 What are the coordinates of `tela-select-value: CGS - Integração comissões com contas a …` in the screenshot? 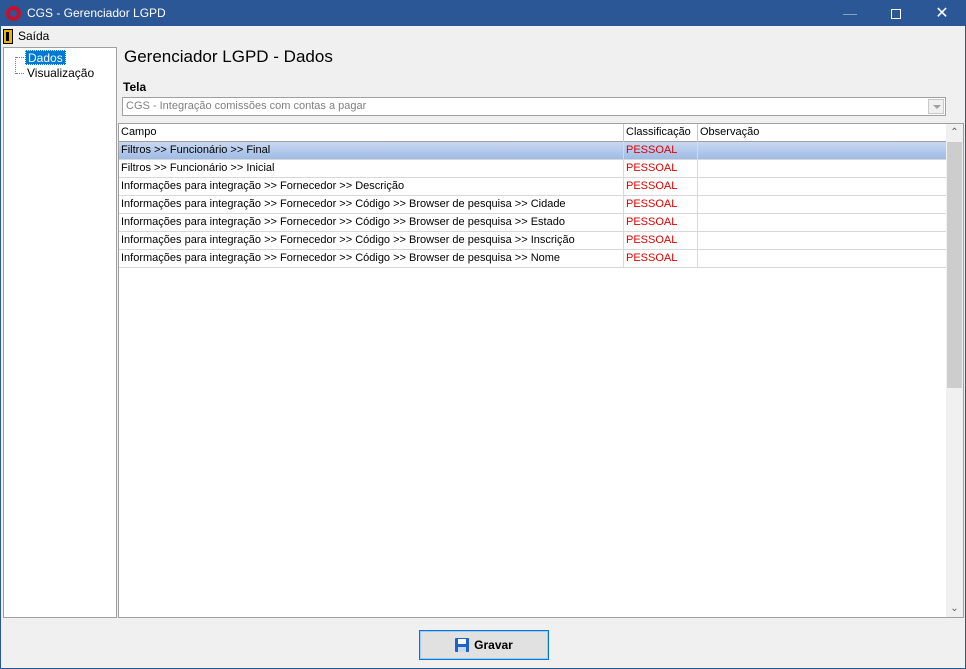 It's located at (246, 106).